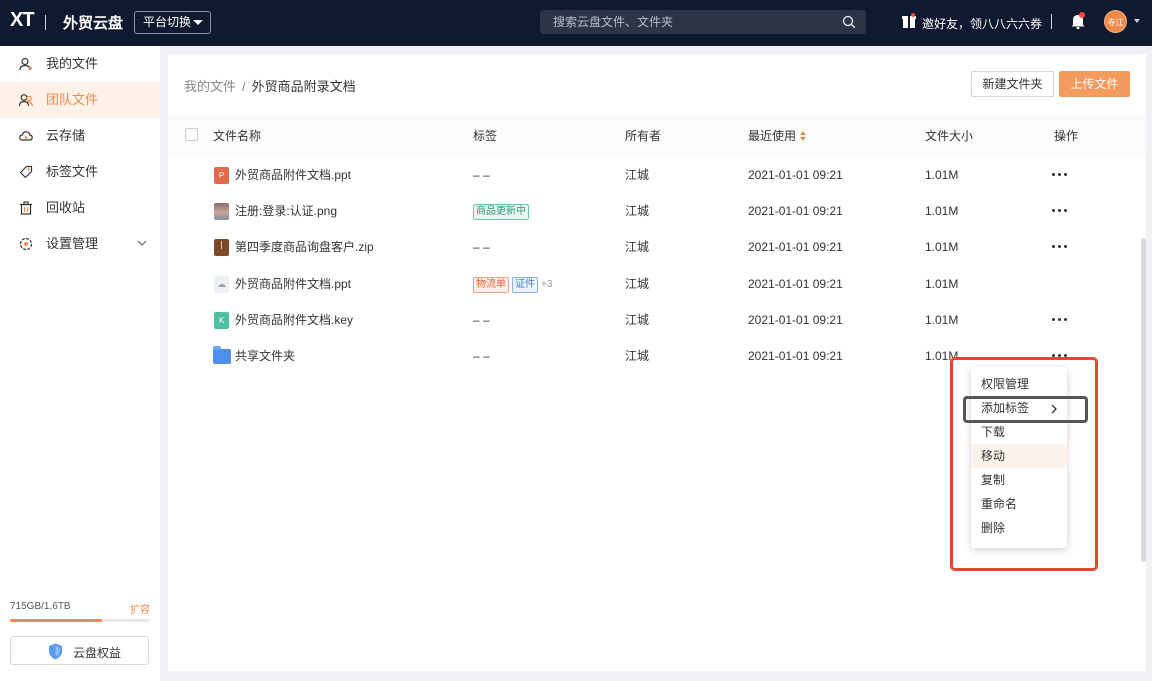 The image size is (1152, 681). I want to click on cloud-icon, so click(26, 136).